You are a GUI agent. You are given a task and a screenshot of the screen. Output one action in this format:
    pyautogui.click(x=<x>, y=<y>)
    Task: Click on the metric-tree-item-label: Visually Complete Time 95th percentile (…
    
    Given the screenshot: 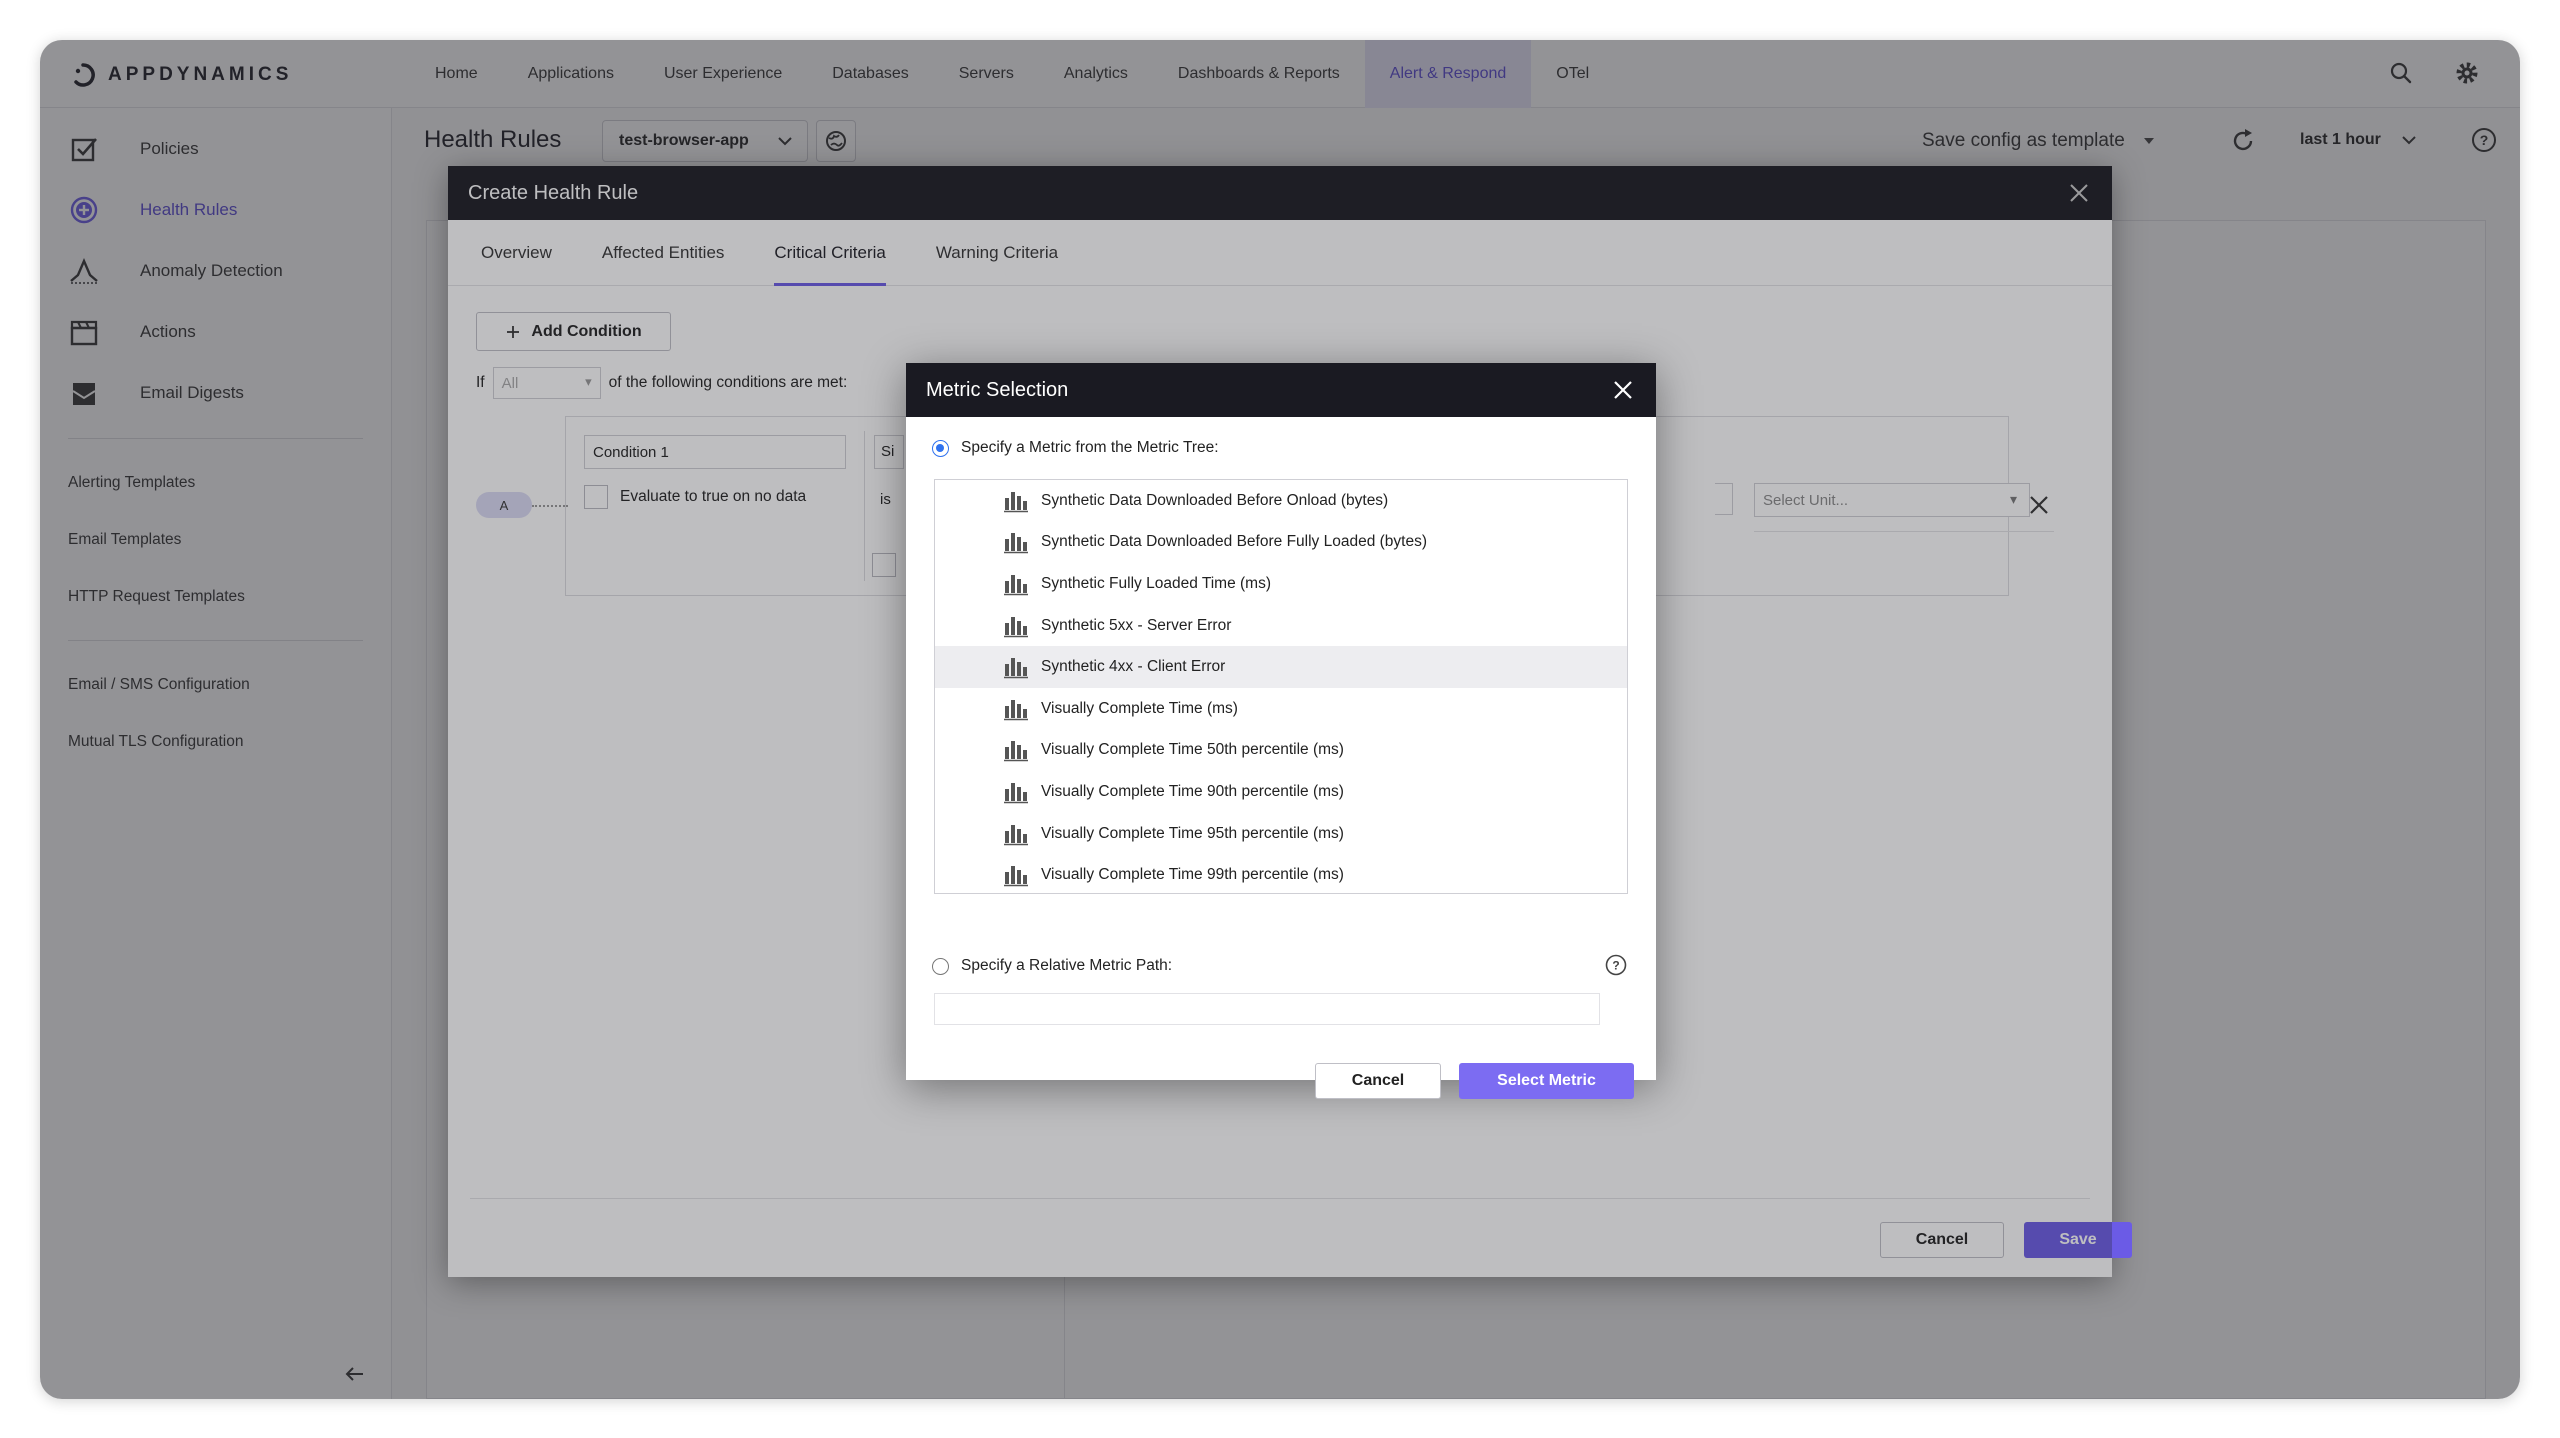 What is the action you would take?
    pyautogui.click(x=1192, y=833)
    